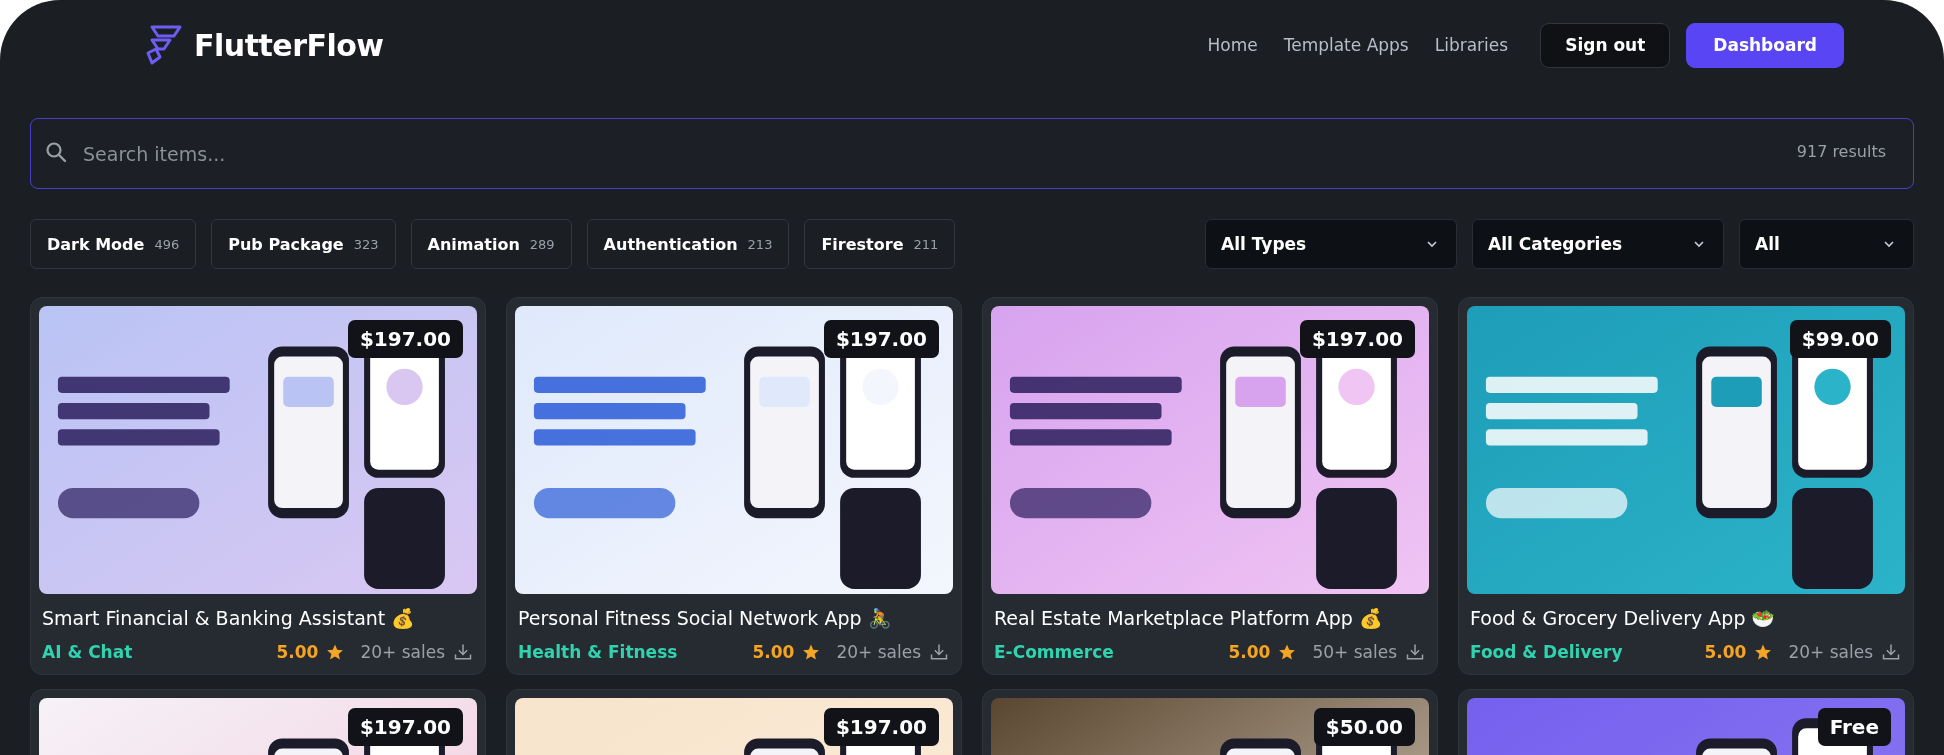 Image resolution: width=1944 pixels, height=755 pixels. Describe the element at coordinates (1826, 244) in the screenshot. I see `filter-dropdown: All` at that location.